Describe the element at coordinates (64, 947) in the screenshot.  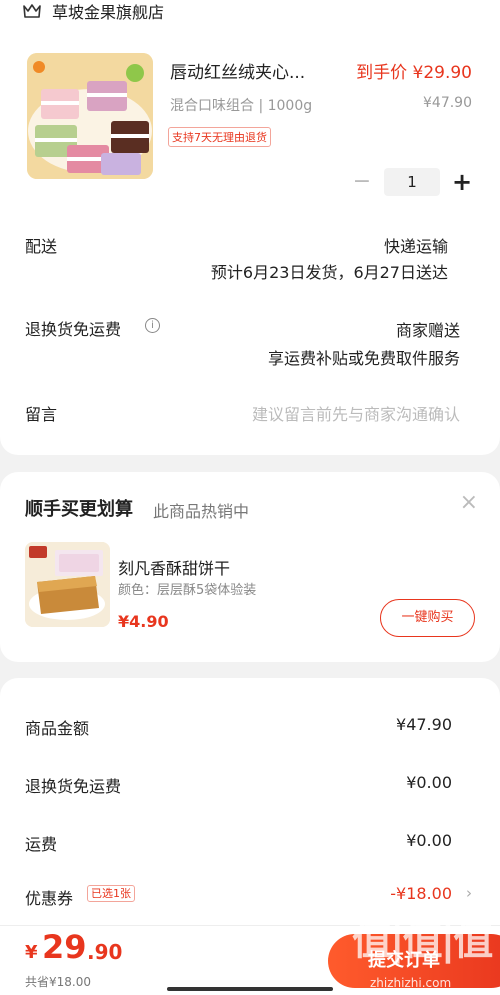
I see `total-amount: 29` at that location.